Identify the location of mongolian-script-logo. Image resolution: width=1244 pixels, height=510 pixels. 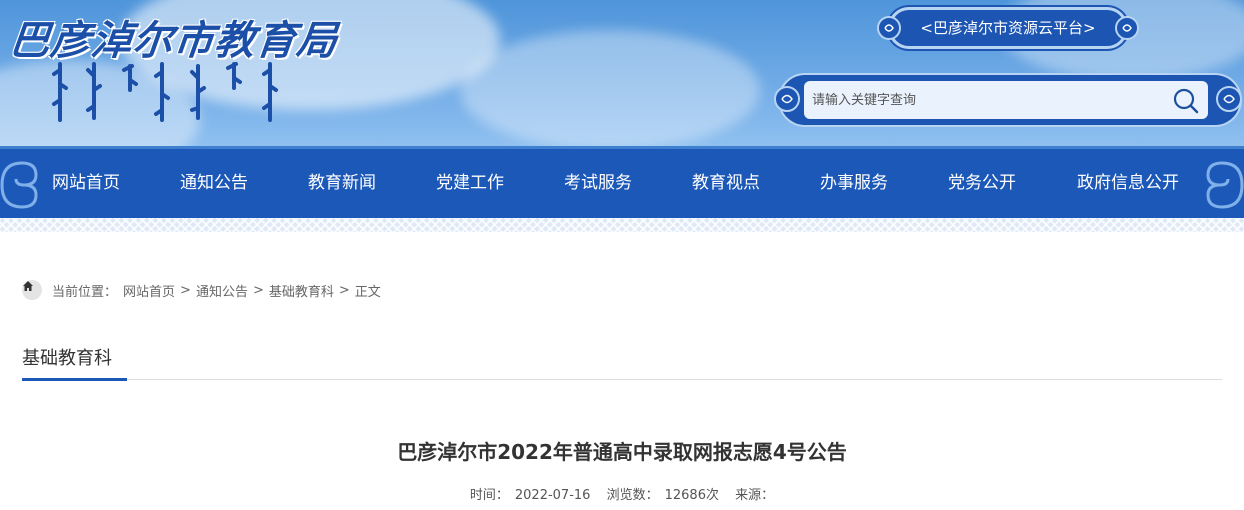
(165, 92).